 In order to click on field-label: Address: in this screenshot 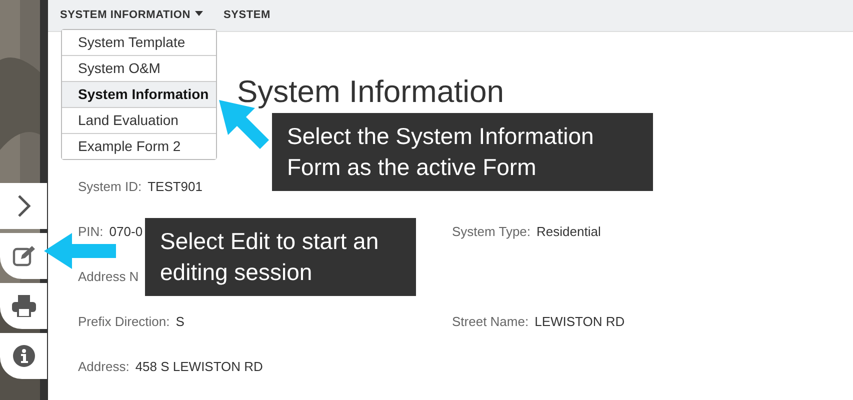, I will do `click(104, 366)`.